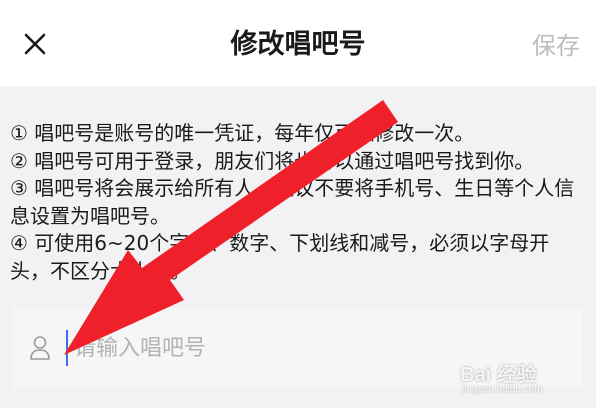  Describe the element at coordinates (280, 257) in the screenshot. I see `note-item-4: ④ 可使用6~20个字母、数字、下划线和减号，必须以字母开头，不区分大小写。` at that location.